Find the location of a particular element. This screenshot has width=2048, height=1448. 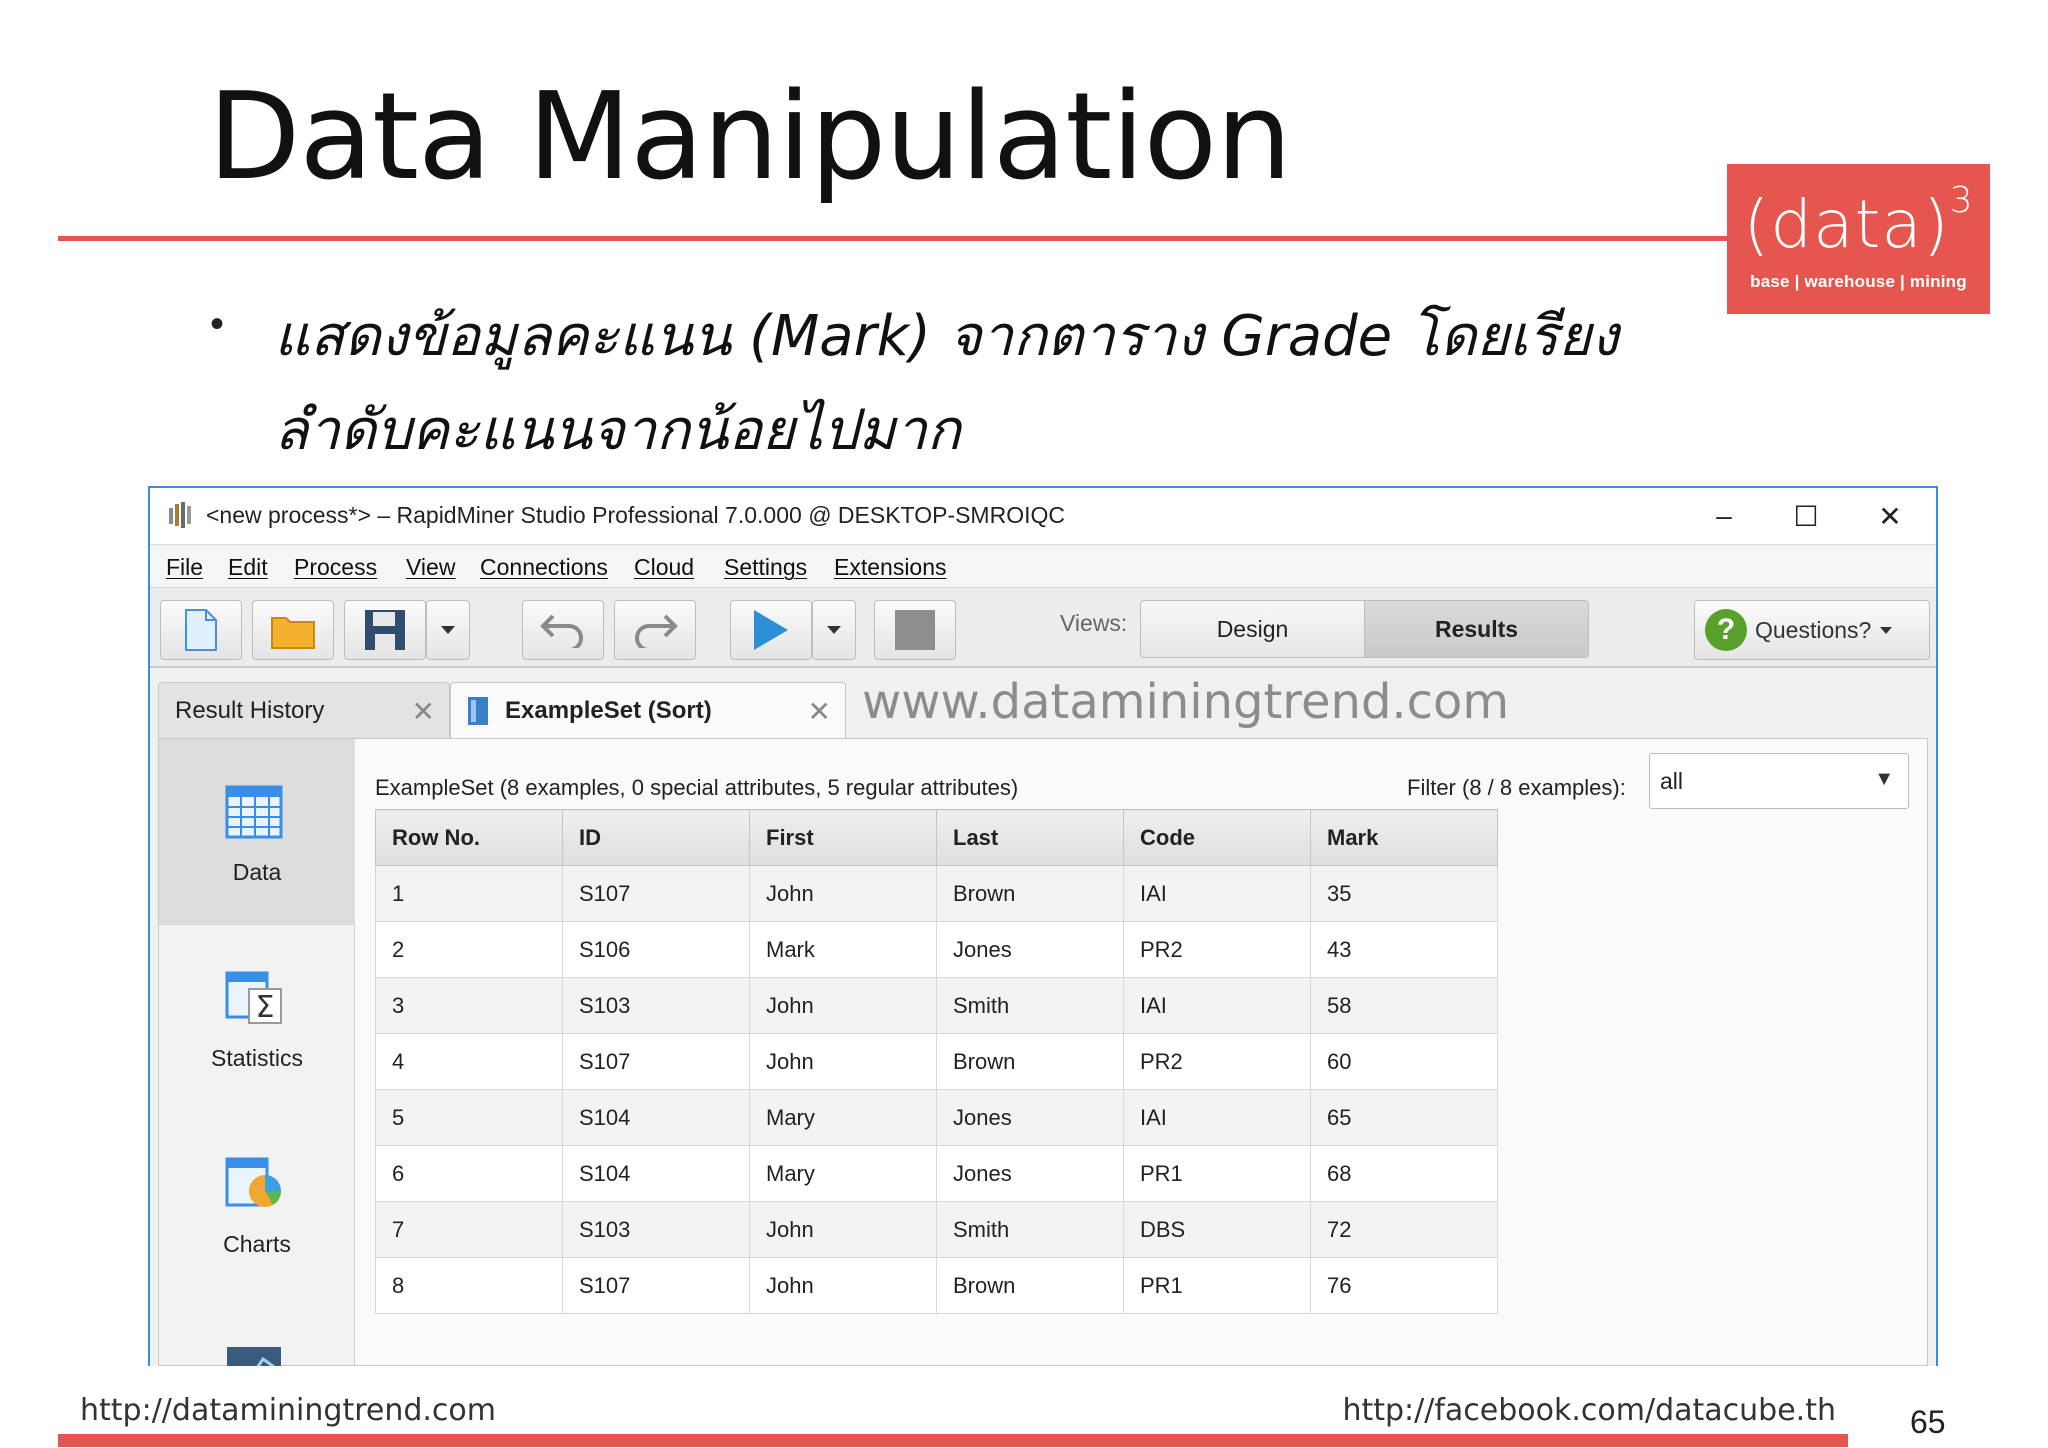

datacube-logo: (data)3 base | warehouse | mining is located at coordinates (1858, 239).